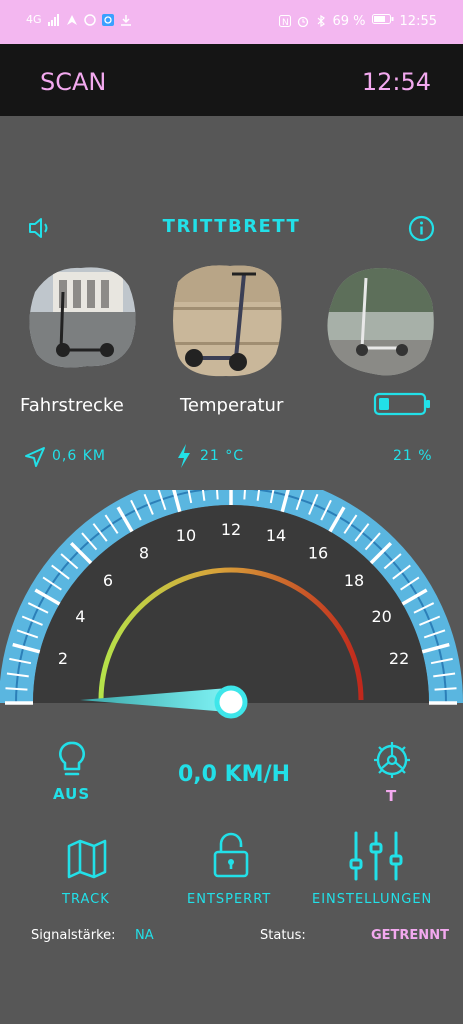 The width and height of the screenshot is (463, 1024). I want to click on gauge-tick-label: 10, so click(186, 535).